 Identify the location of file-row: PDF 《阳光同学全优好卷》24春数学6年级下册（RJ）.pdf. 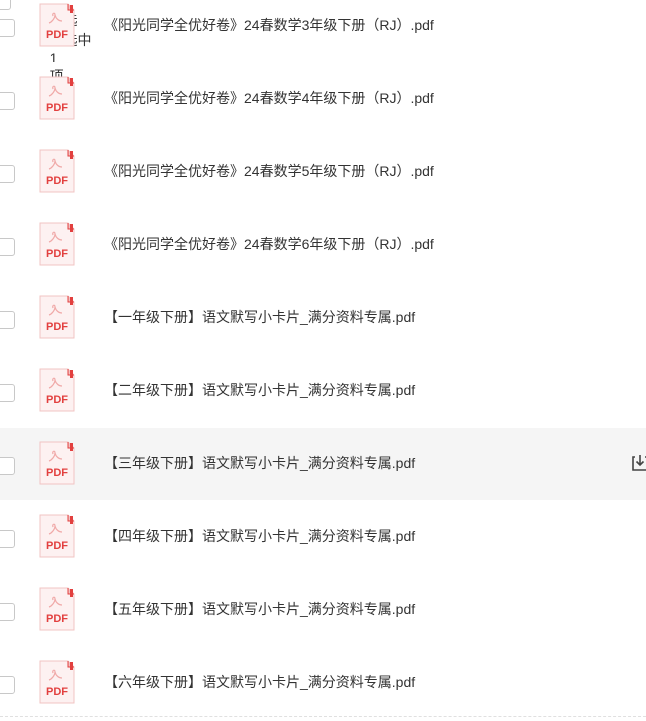
(323, 245).